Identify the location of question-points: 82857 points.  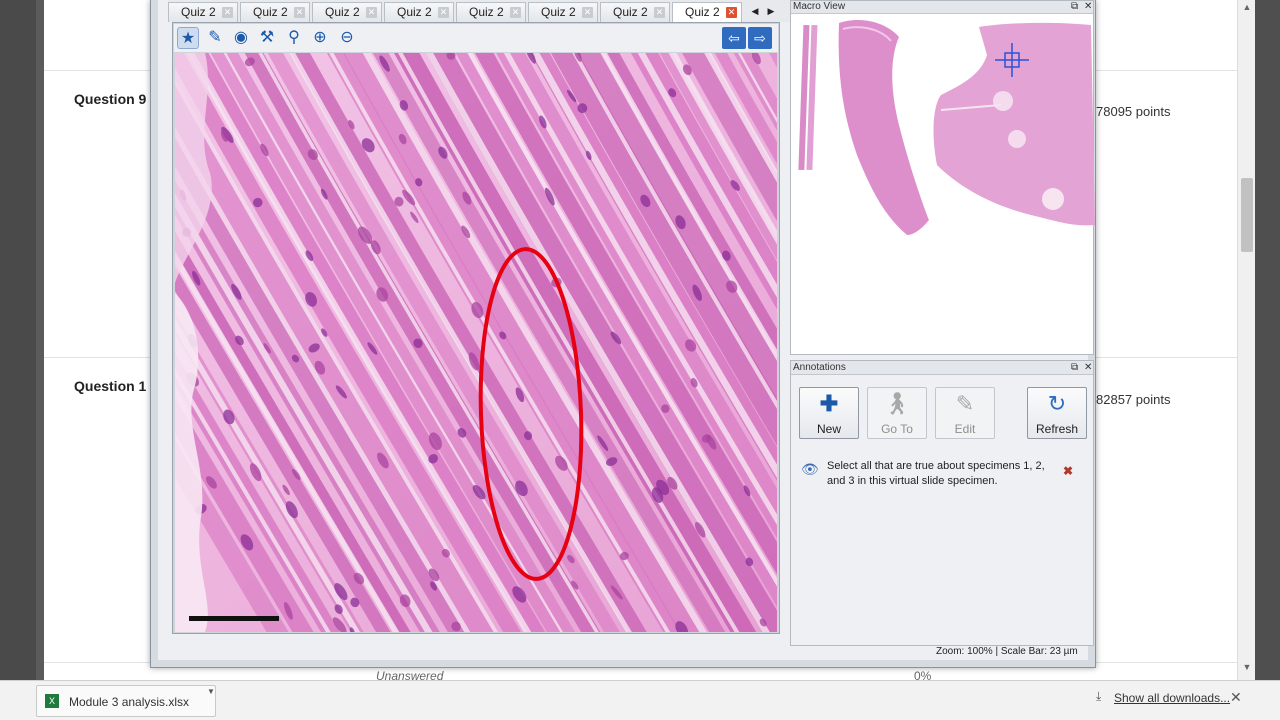
(1133, 399).